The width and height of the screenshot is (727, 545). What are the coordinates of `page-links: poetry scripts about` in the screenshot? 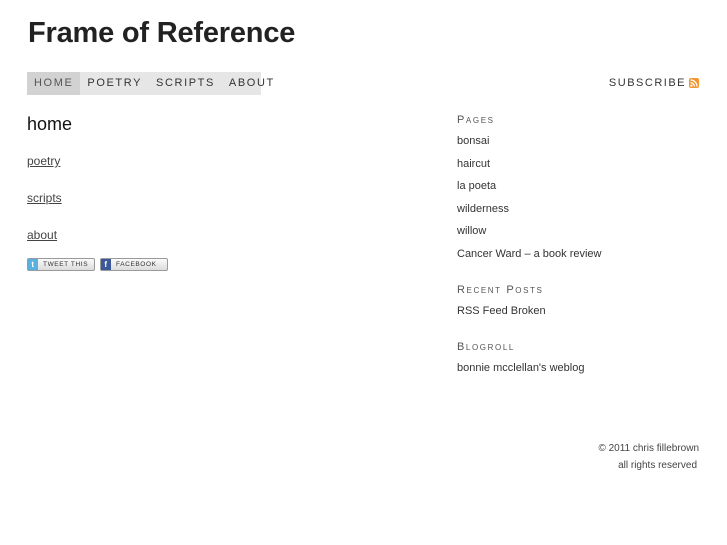 It's located at (227, 198).